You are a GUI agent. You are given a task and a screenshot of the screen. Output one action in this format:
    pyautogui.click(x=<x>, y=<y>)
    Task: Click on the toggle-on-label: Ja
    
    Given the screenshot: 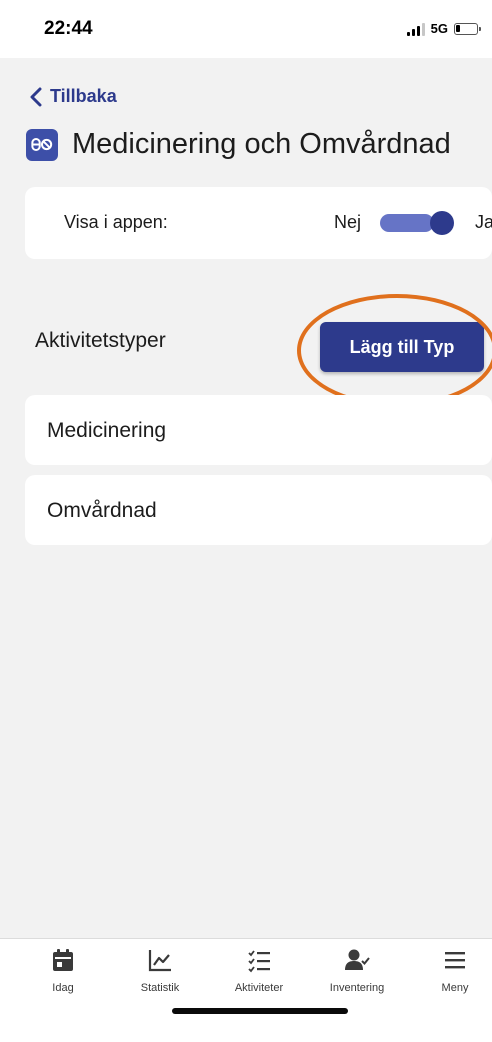 What is the action you would take?
    pyautogui.click(x=483, y=222)
    